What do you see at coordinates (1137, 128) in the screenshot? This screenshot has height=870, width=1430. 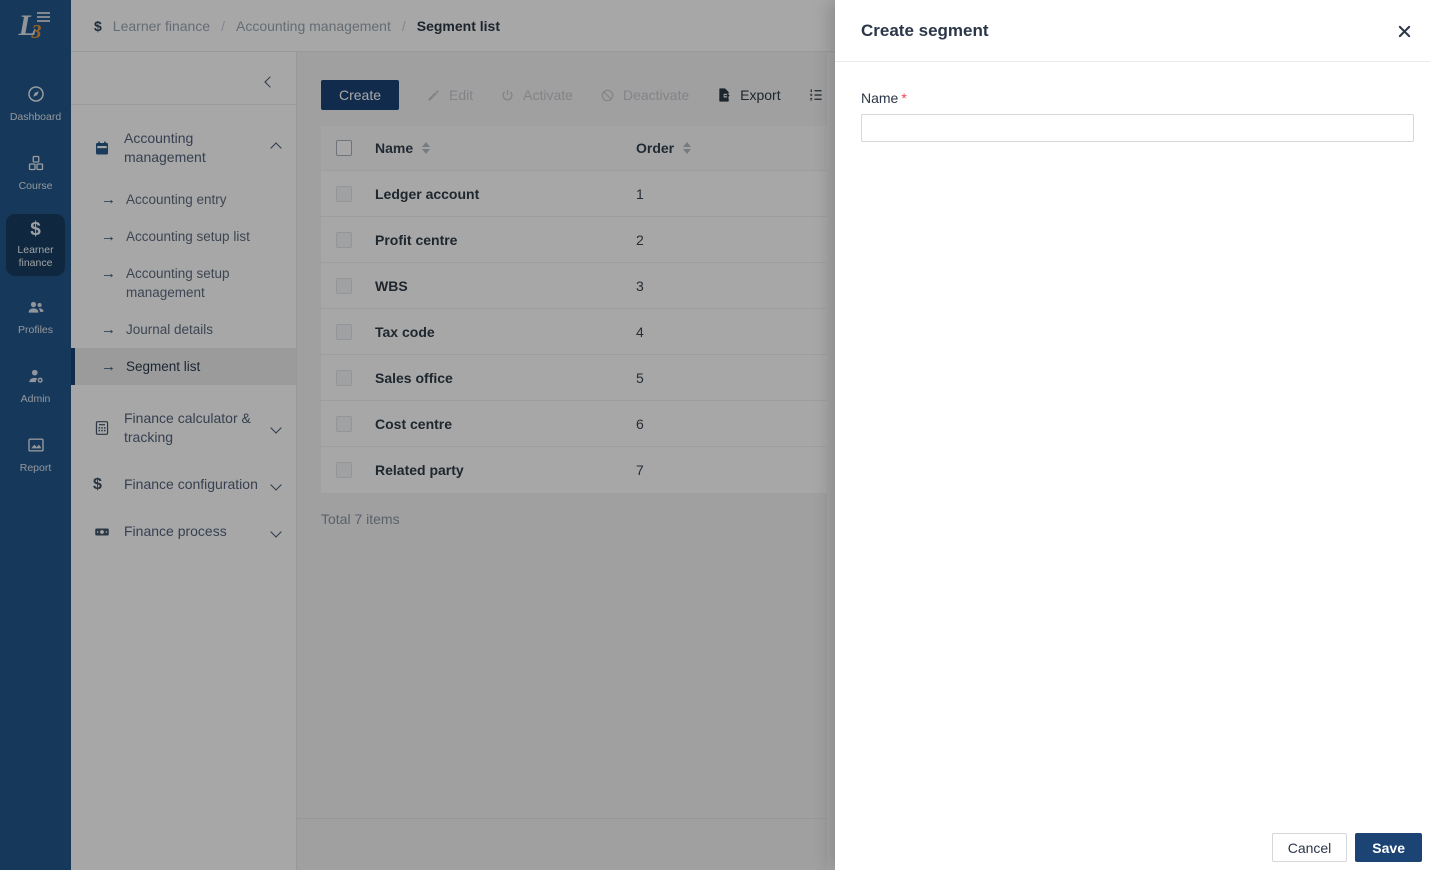 I see `name-input` at bounding box center [1137, 128].